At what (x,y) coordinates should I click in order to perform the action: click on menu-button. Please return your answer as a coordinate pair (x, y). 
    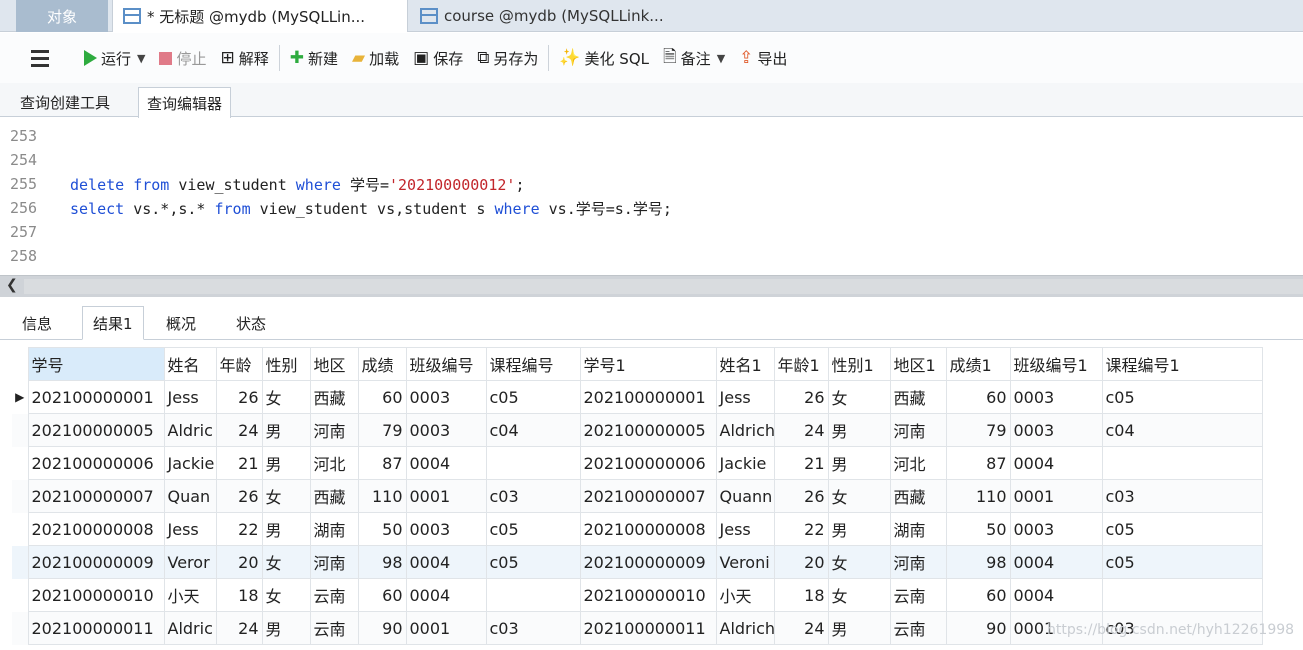
    Looking at the image, I should click on (40, 58).